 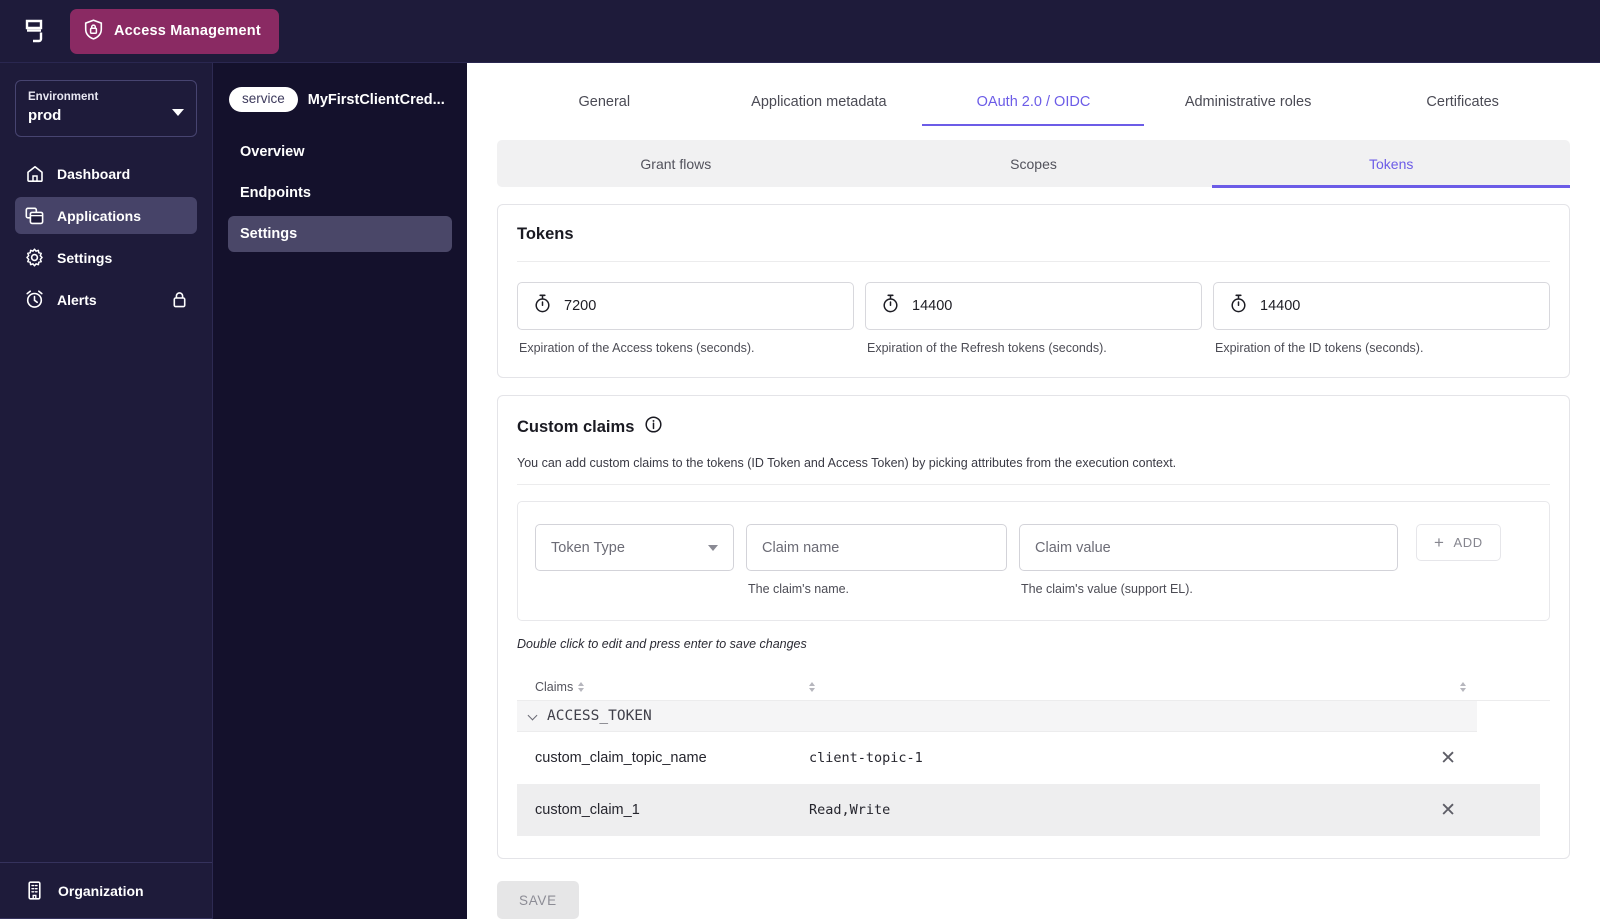 What do you see at coordinates (799, 589) in the screenshot?
I see `claim-name-hint: The claim's name.` at bounding box center [799, 589].